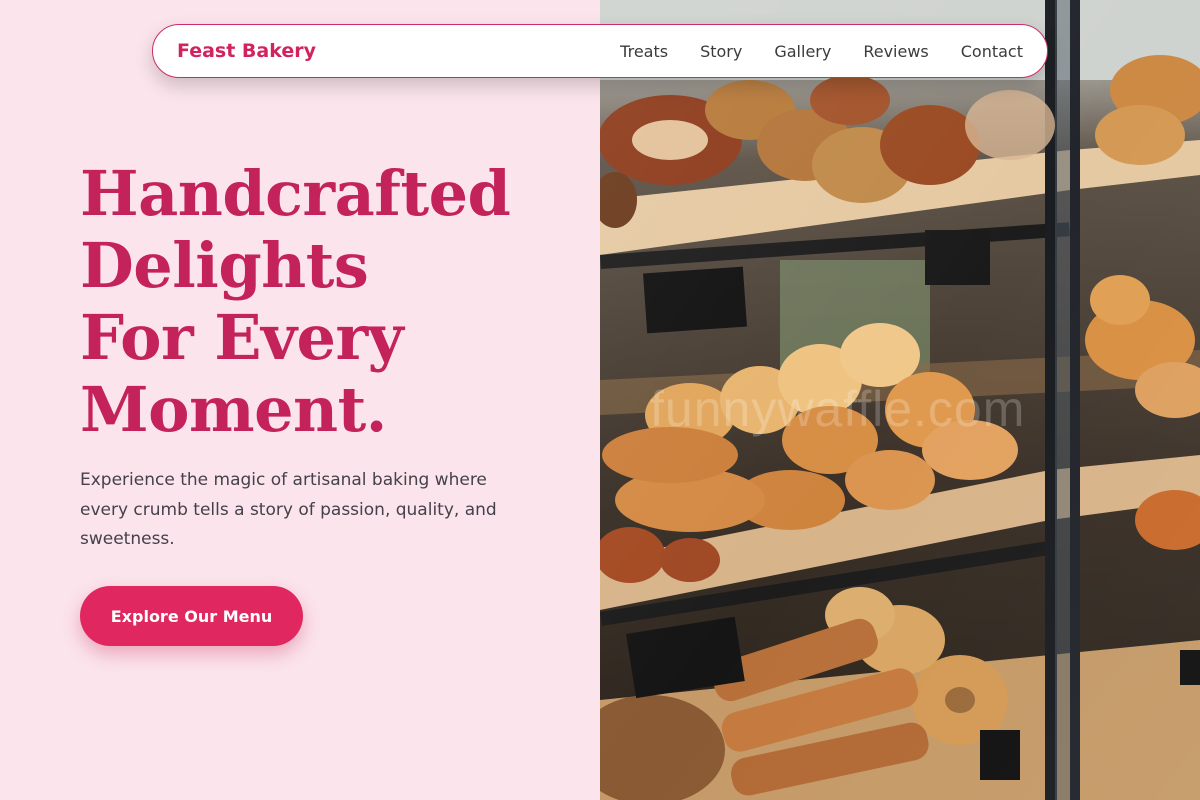  What do you see at coordinates (246, 51) in the screenshot?
I see `brand-logo-text: Feast Bakery` at bounding box center [246, 51].